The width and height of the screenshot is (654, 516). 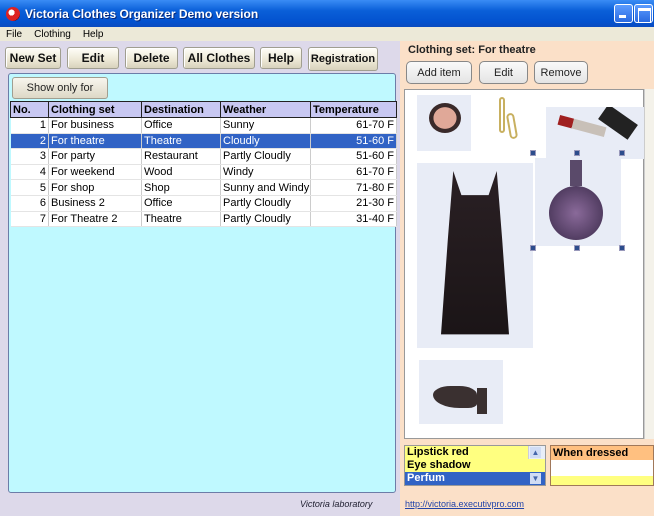 What do you see at coordinates (503, 72) in the screenshot?
I see `edit-item-button: Edit` at bounding box center [503, 72].